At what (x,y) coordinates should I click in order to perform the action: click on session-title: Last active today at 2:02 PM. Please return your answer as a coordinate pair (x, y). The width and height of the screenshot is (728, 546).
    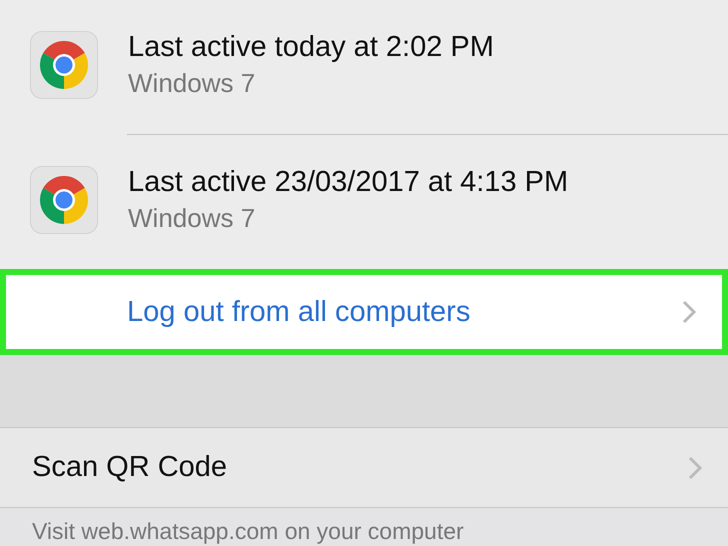
    Looking at the image, I should click on (311, 47).